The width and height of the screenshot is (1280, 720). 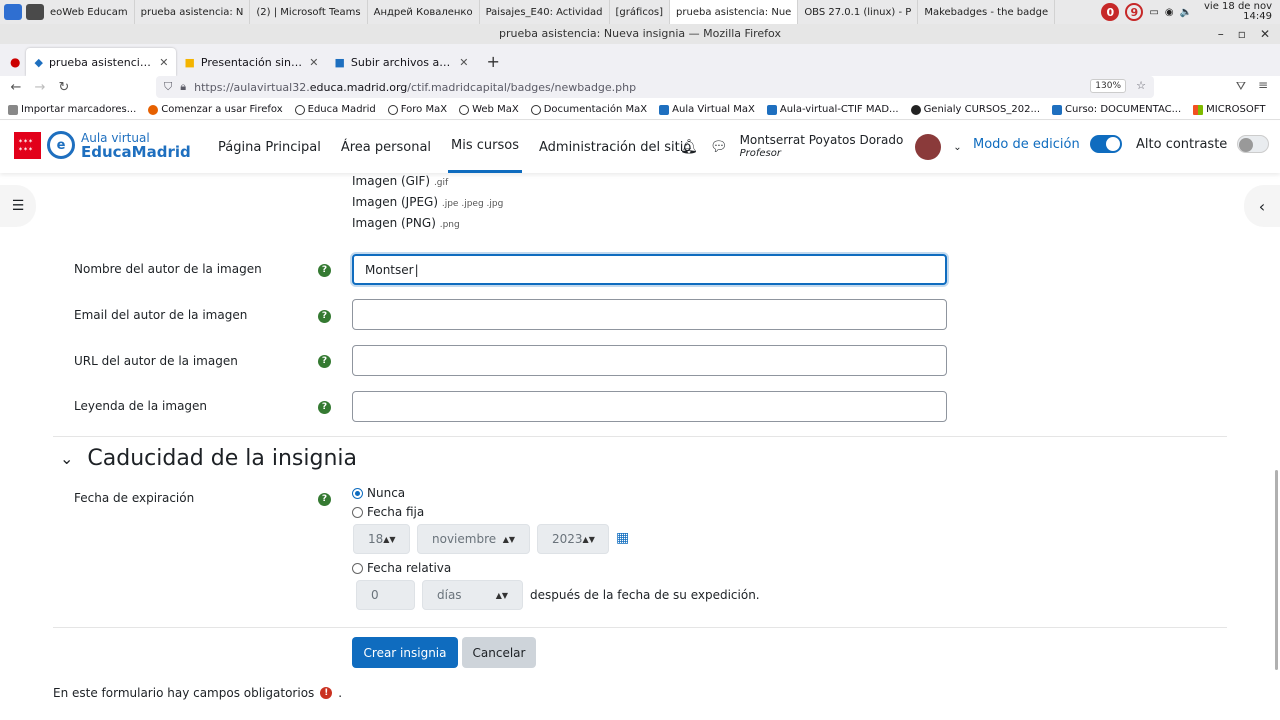 I want to click on taskbar-item: eoWeb Educam, so click(x=89, y=12).